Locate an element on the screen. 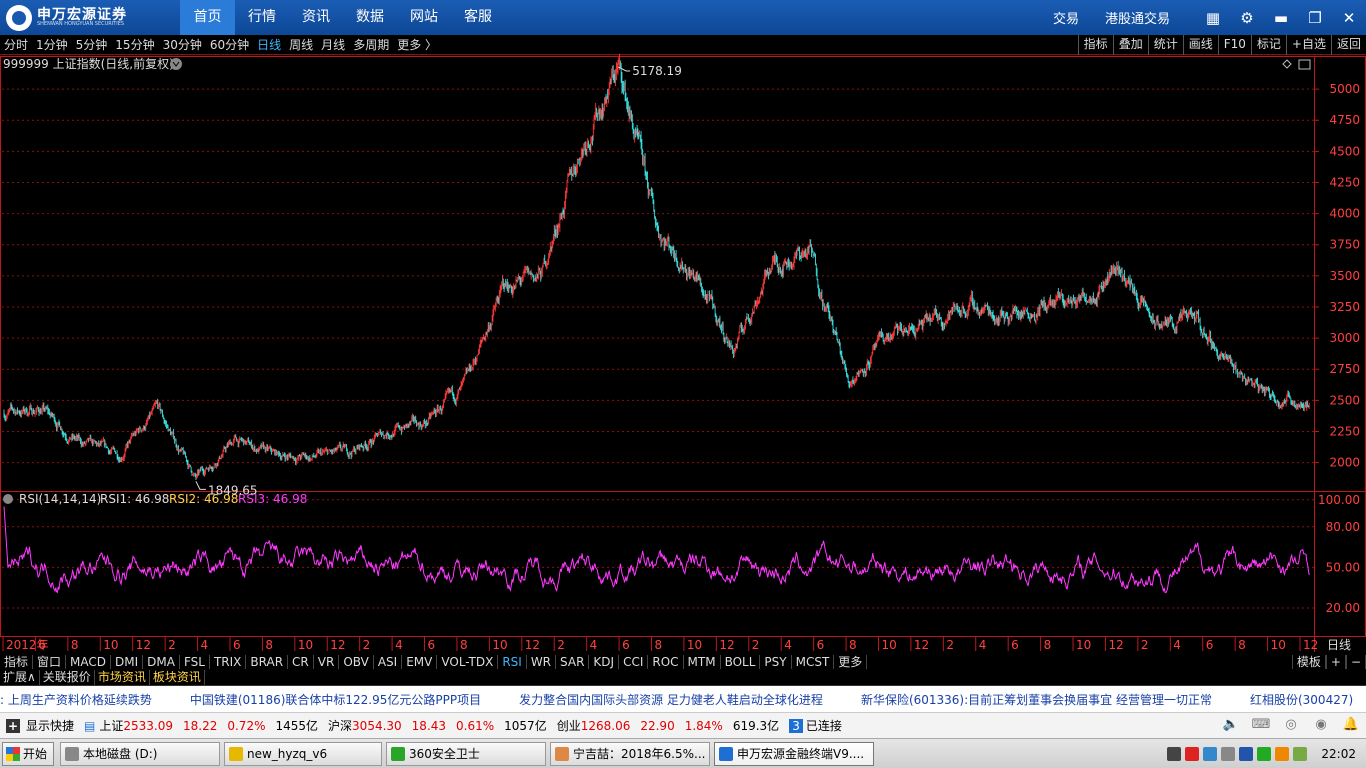 This screenshot has width=1366, height=768. tool-button-2: 统计 is located at coordinates (1165, 45).